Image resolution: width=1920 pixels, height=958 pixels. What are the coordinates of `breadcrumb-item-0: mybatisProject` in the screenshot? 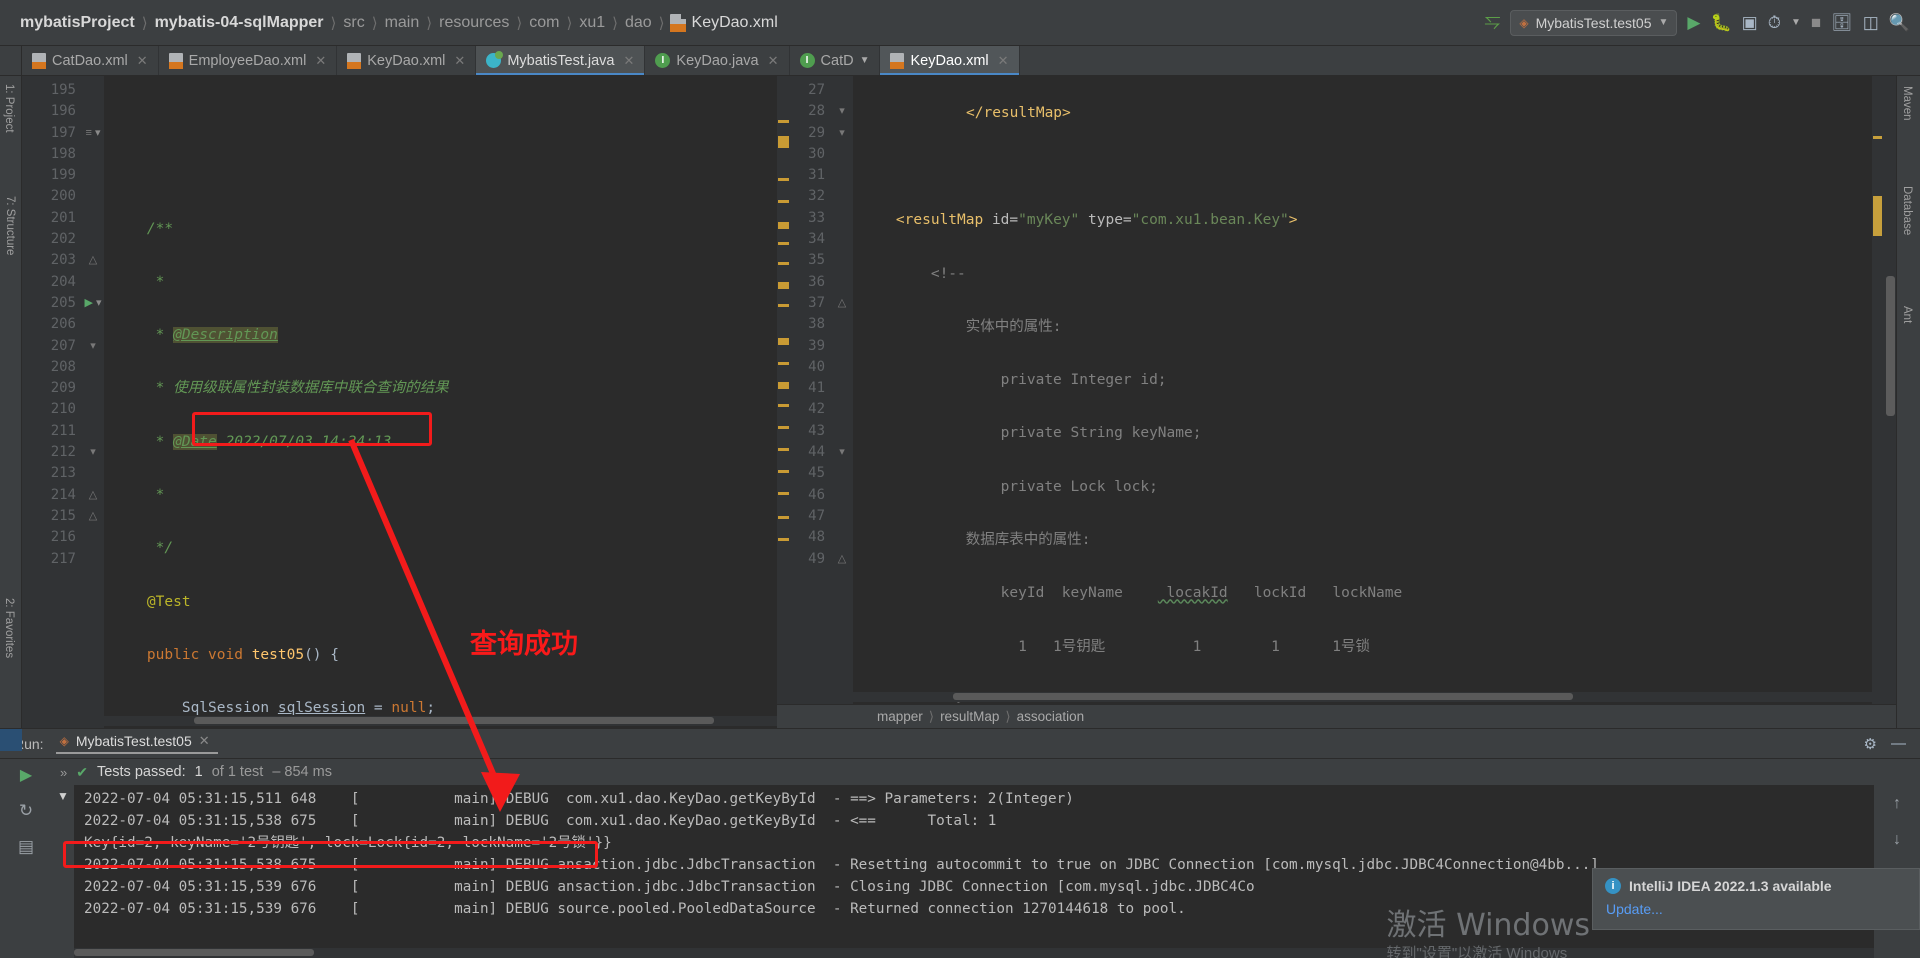 It's located at (77, 23).